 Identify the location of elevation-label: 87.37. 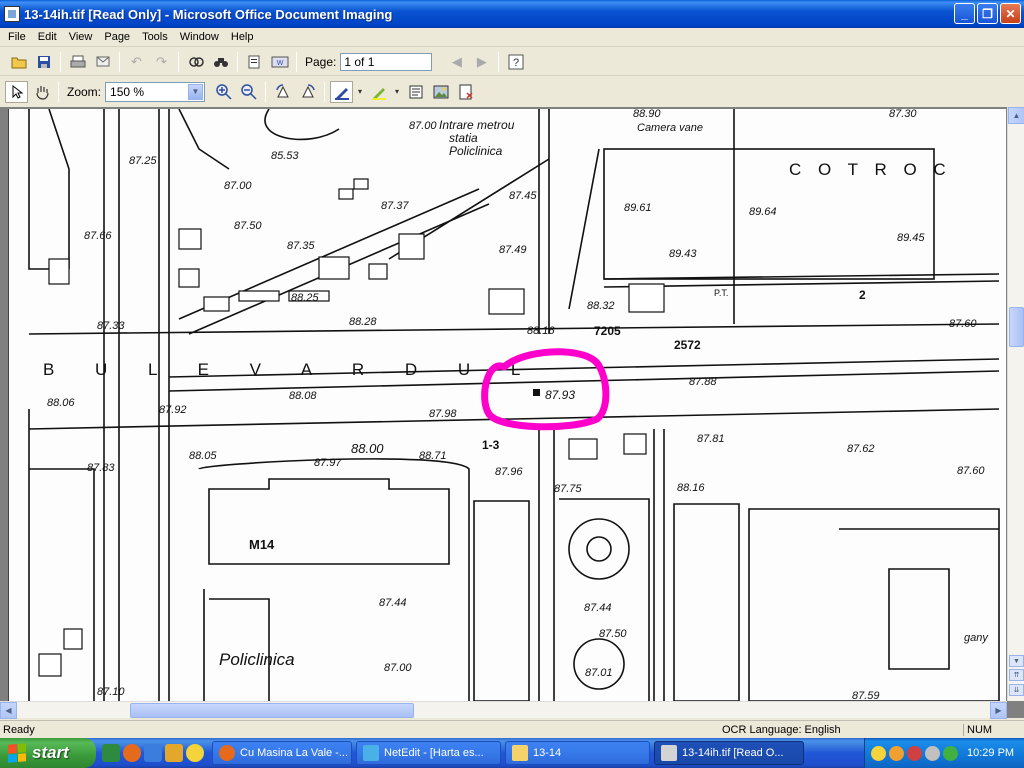
(395, 206).